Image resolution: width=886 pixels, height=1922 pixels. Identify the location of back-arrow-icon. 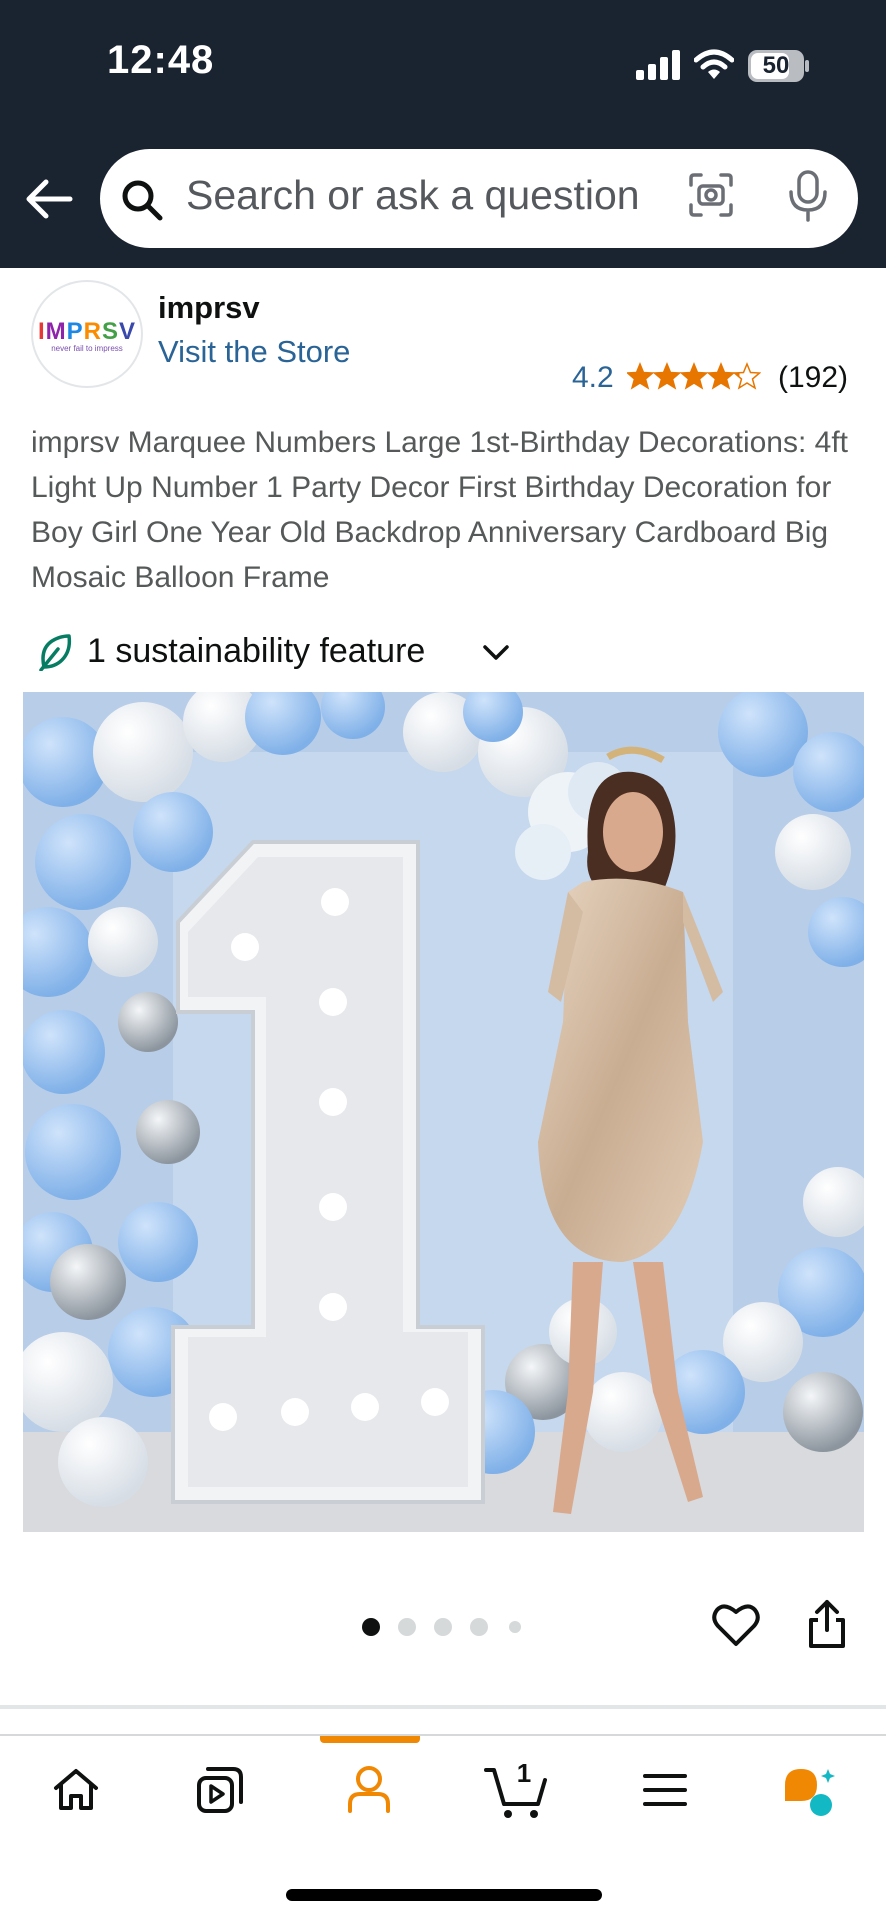
(49, 199).